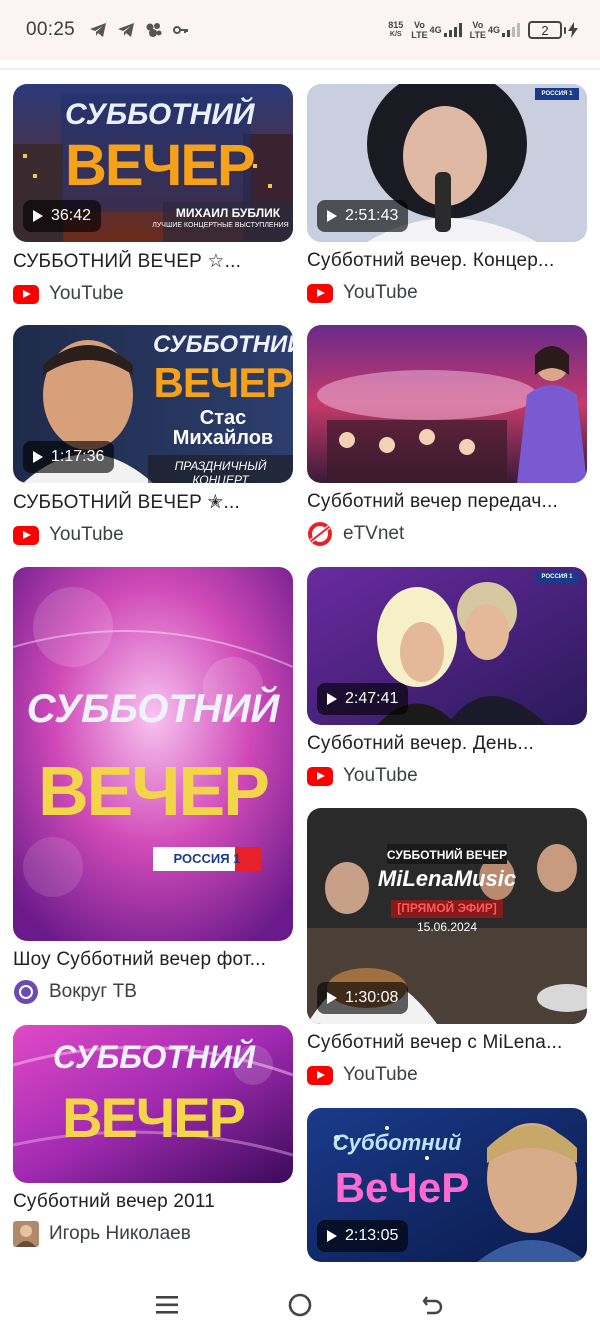 This screenshot has width=600, height=1342. Describe the element at coordinates (447, 855) in the screenshot. I see `thumb-text-top: СУББОТНИЙ ВЕЧЕР` at that location.